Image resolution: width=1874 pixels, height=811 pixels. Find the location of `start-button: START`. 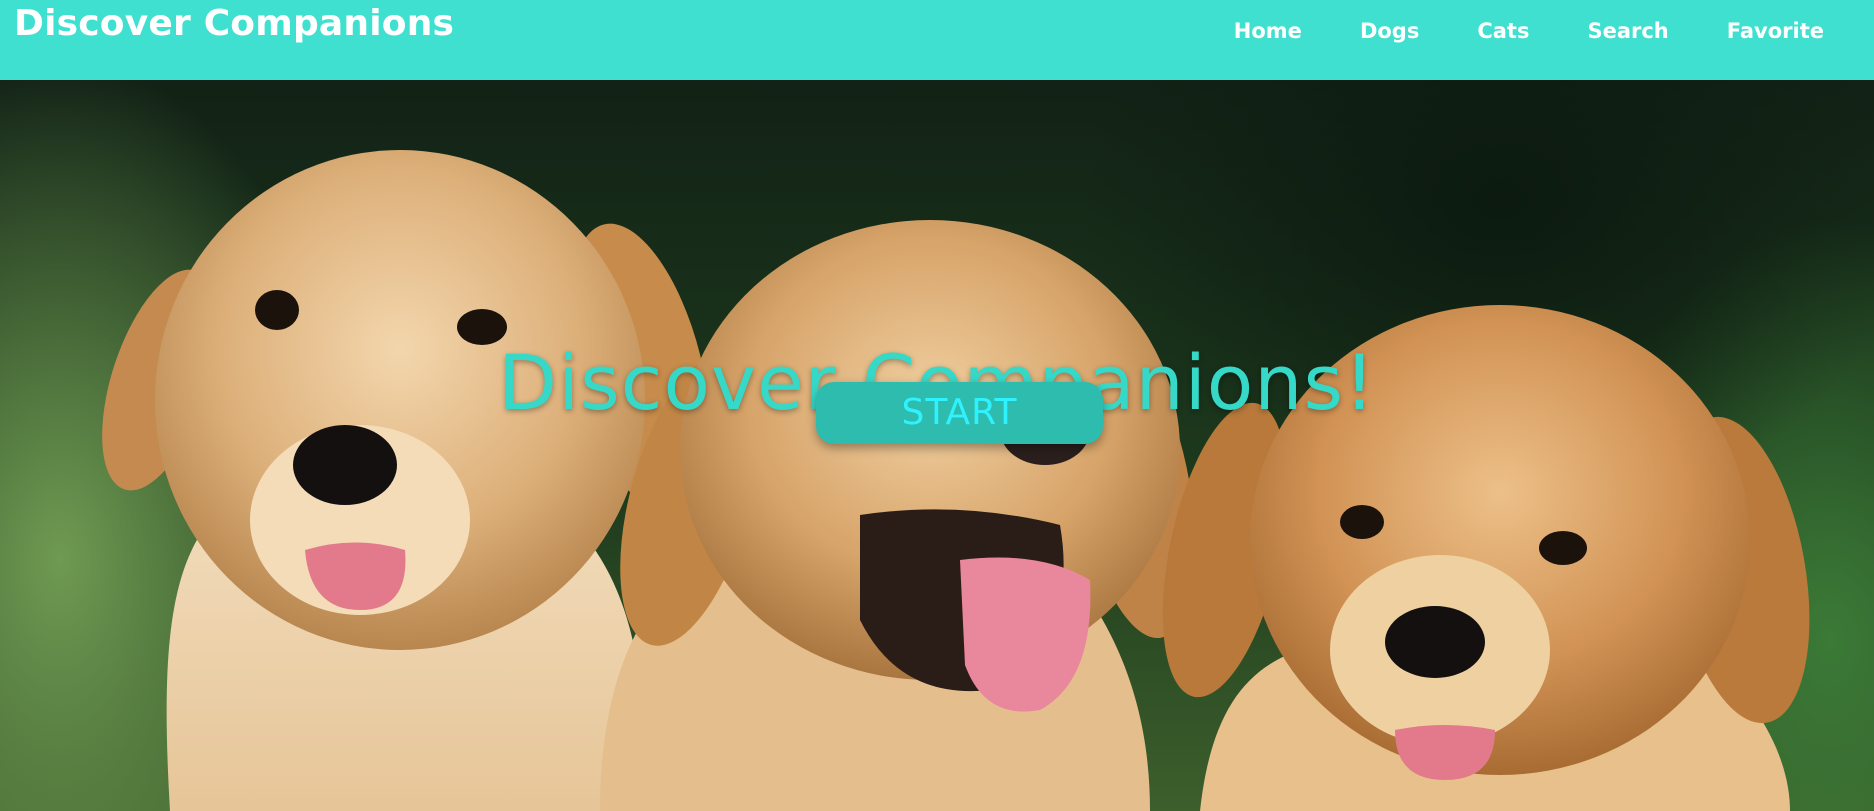

start-button: START is located at coordinates (959, 413).